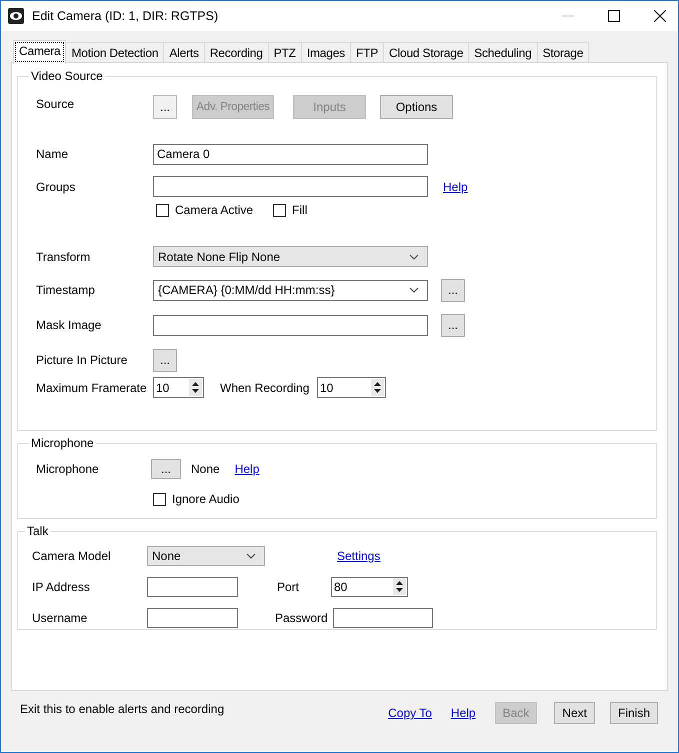 This screenshot has width=679, height=753. What do you see at coordinates (206, 499) in the screenshot?
I see `checkbox-label: Ignore Audio` at bounding box center [206, 499].